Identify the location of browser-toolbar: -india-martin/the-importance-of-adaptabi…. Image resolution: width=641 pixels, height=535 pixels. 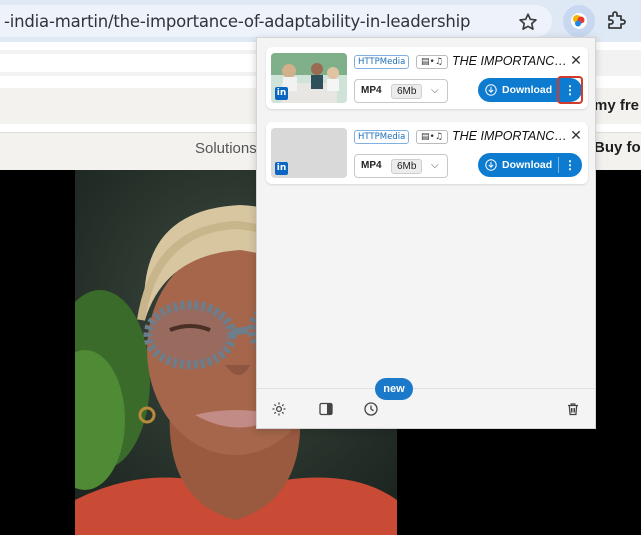
(320, 21).